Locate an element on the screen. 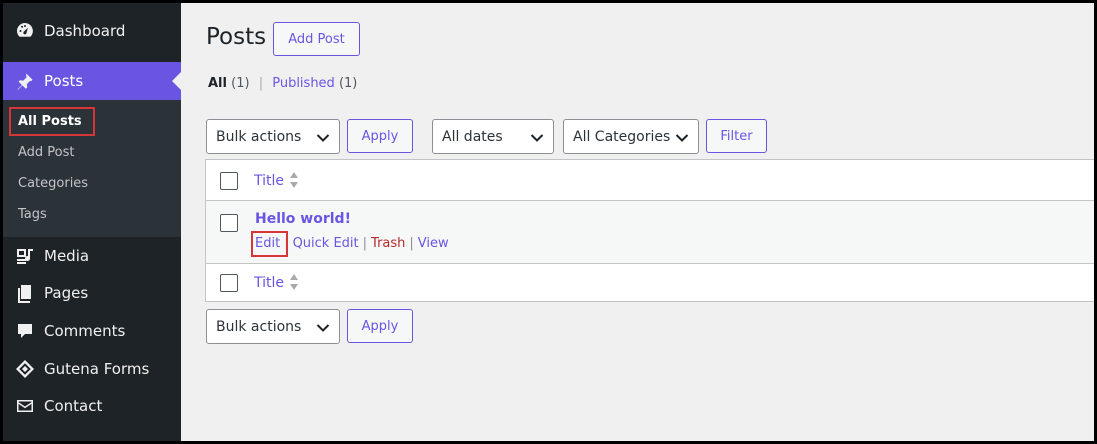 This screenshot has width=1097, height=444. sidebar-item-contact: Contact is located at coordinates (92, 406).